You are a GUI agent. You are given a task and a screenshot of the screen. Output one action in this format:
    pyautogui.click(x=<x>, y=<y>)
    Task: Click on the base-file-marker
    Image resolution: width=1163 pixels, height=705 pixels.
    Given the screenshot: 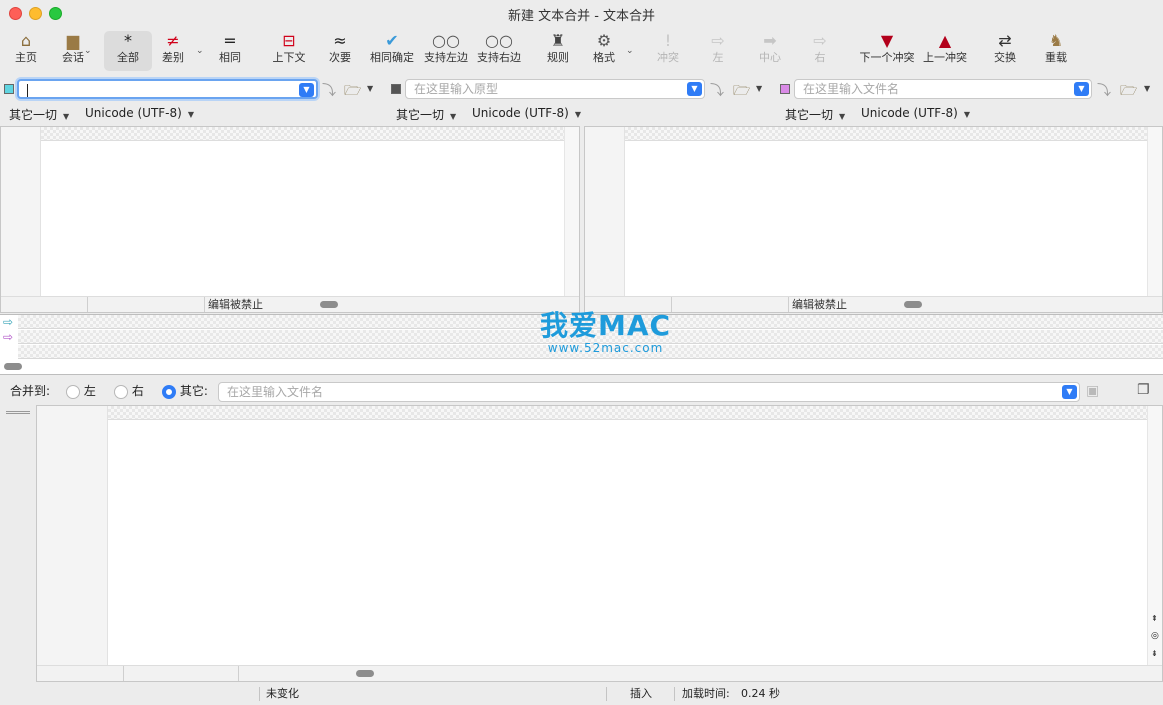 What is the action you would take?
    pyautogui.click(x=396, y=89)
    